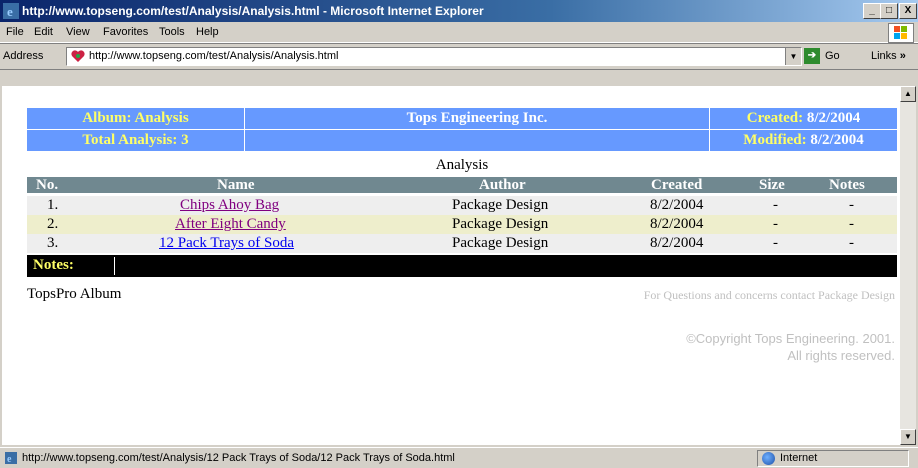 This screenshot has height=468, width=918. What do you see at coordinates (841, 355) in the screenshot?
I see `copyright-line-2: All rights reserved.` at bounding box center [841, 355].